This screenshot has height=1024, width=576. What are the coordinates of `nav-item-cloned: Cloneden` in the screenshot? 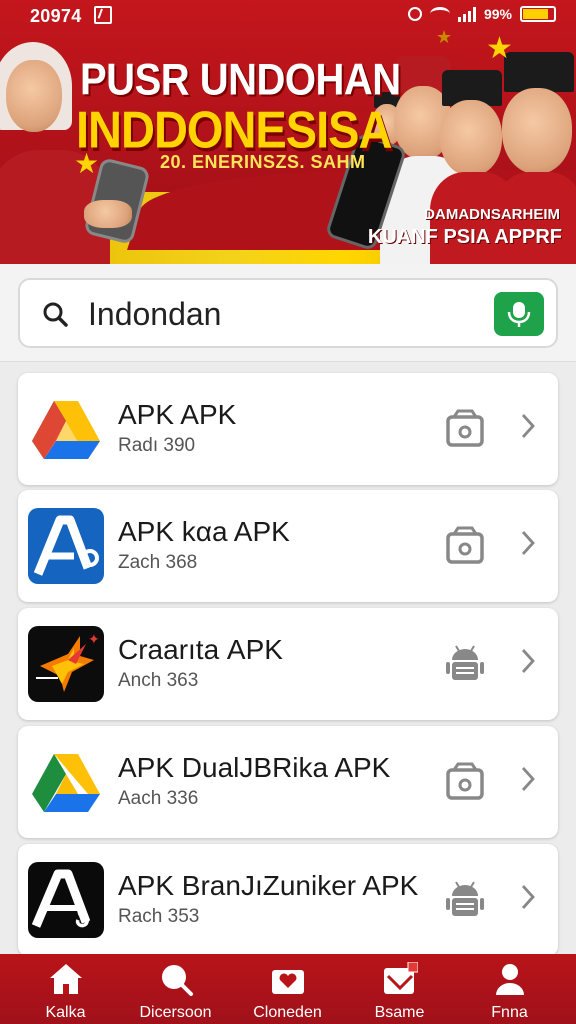 It's located at (287, 989).